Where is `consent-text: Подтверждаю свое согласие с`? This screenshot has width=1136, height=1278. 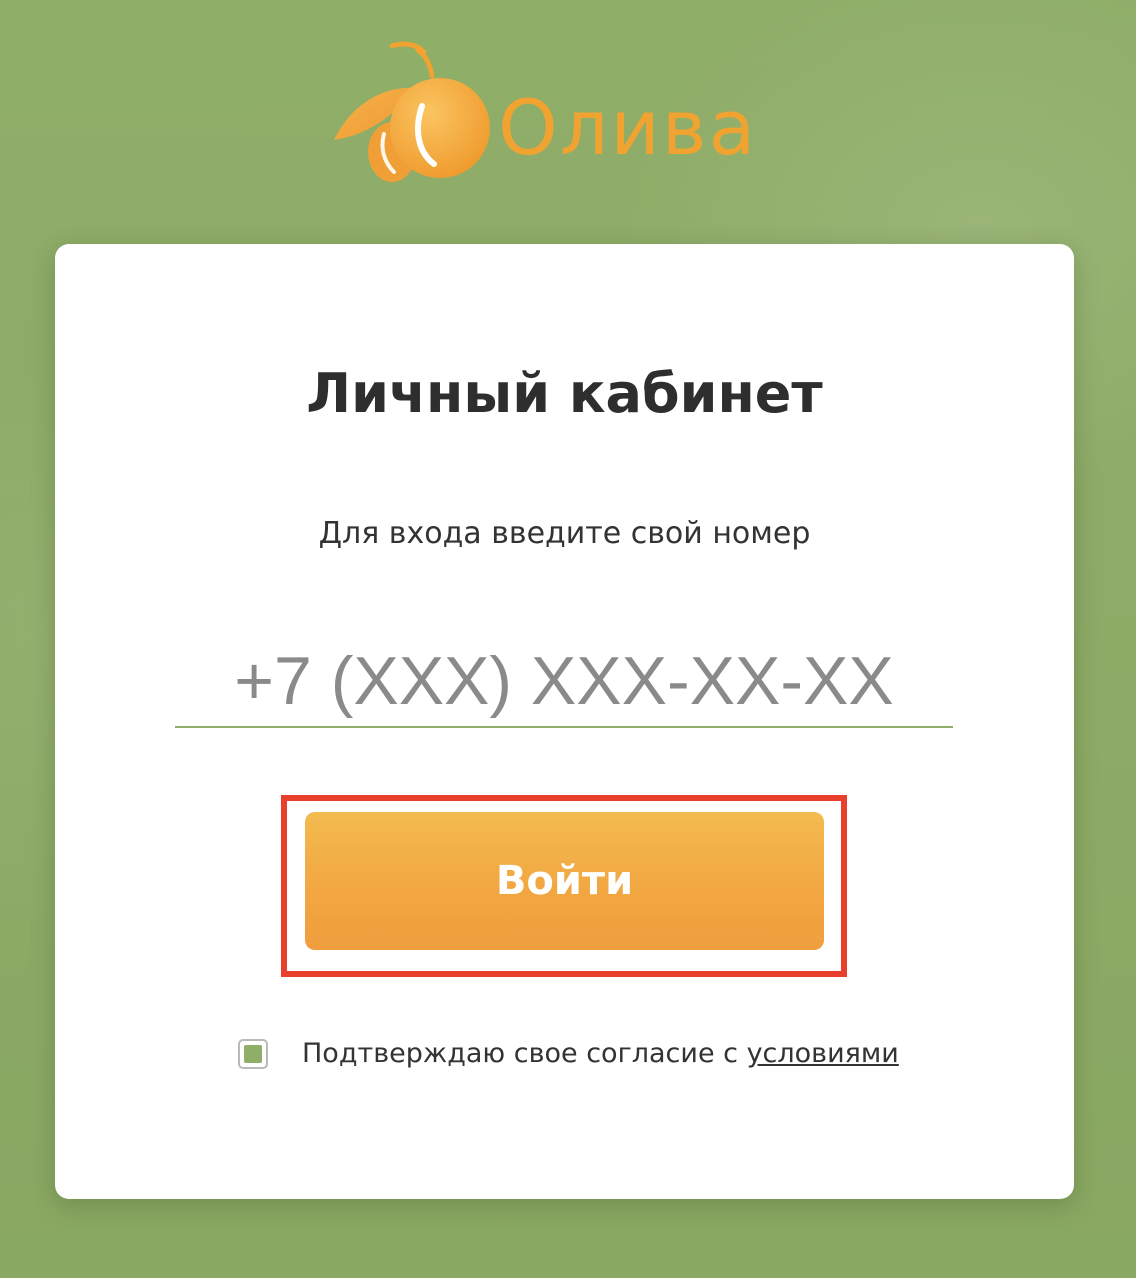 consent-text: Подтверждаю свое согласие с is located at coordinates (524, 1053).